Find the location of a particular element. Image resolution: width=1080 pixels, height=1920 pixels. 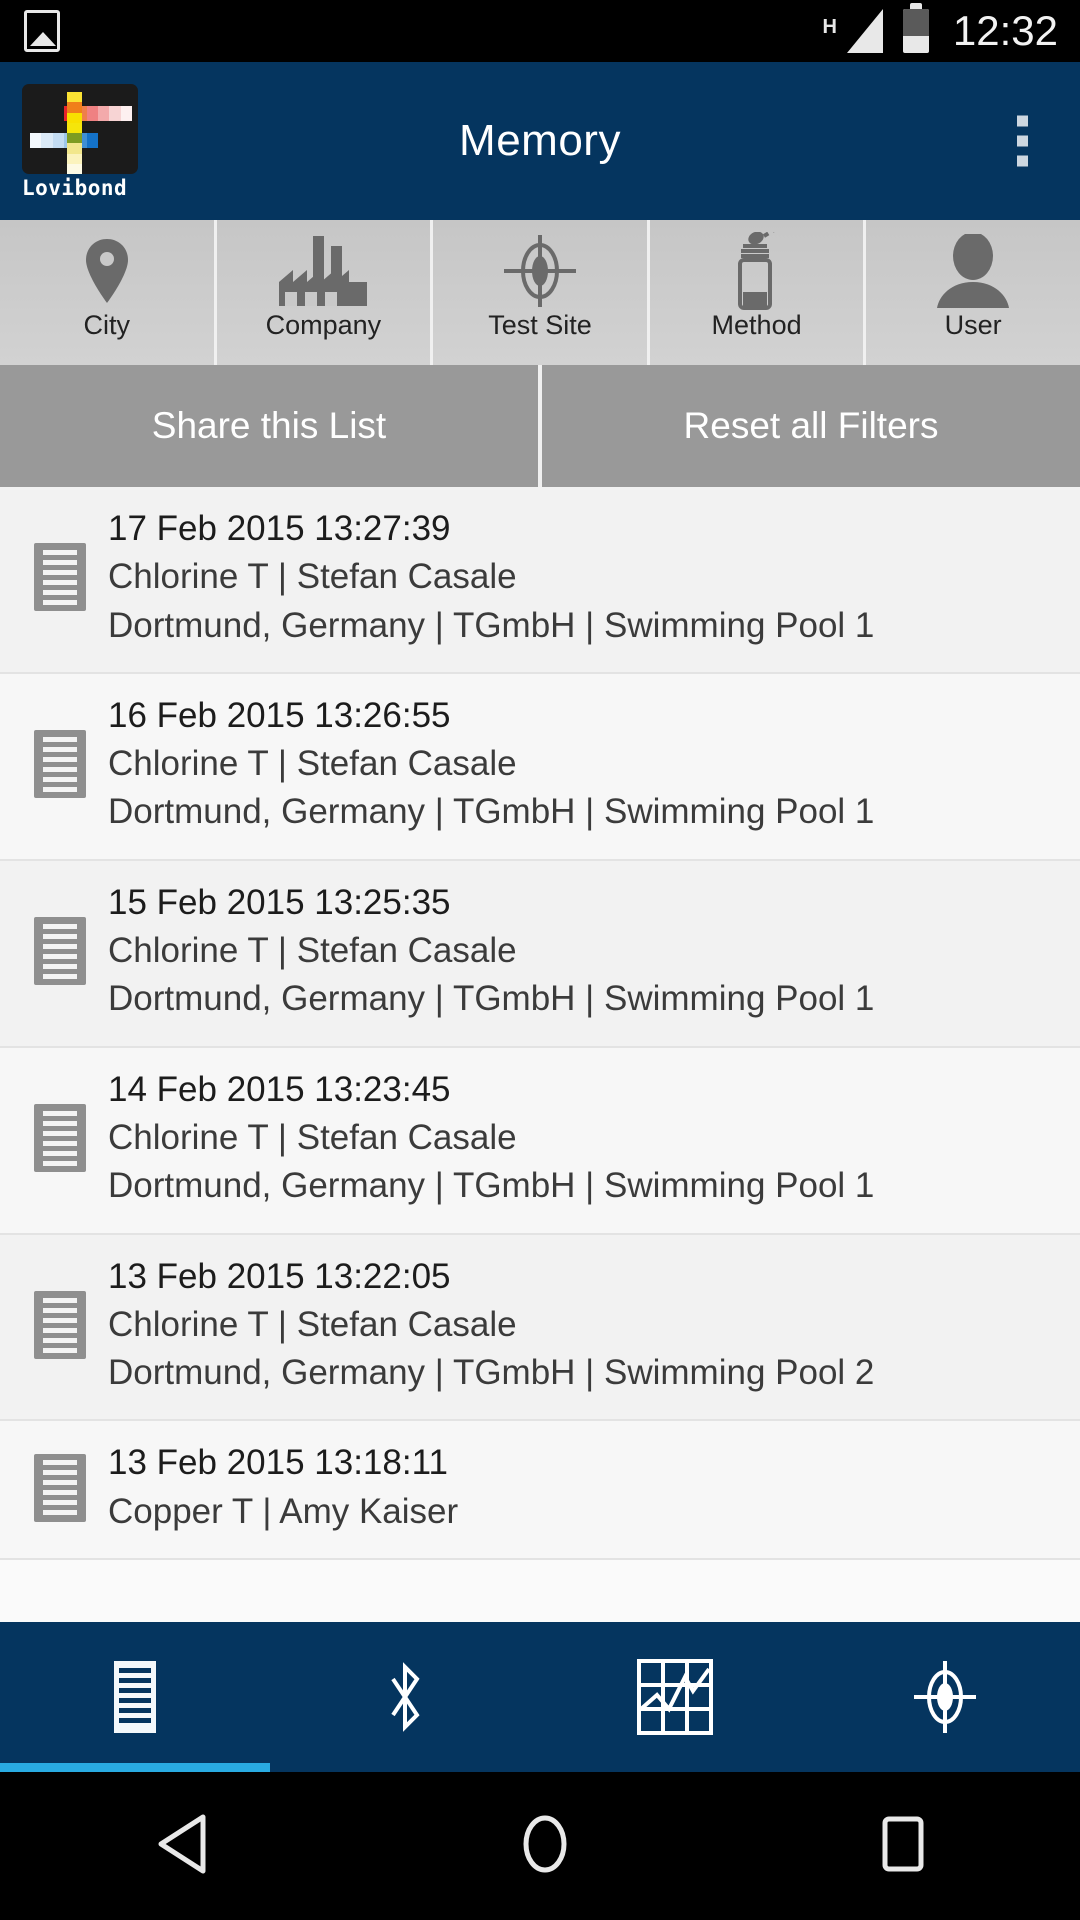

status-bar-left is located at coordinates (42, 31).